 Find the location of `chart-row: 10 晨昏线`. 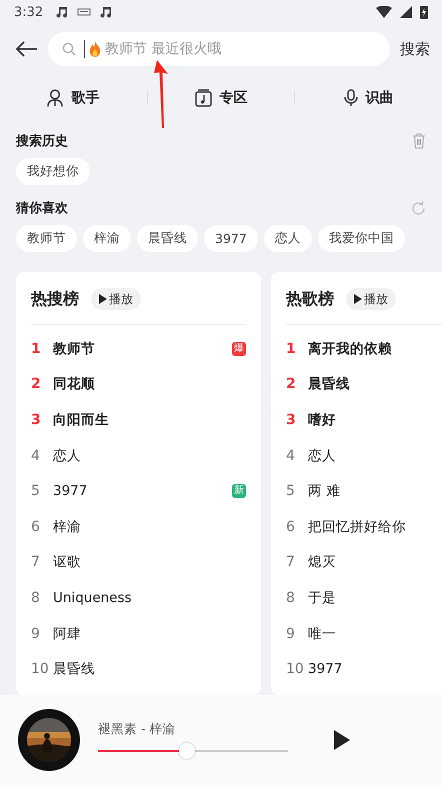

chart-row: 10 晨昏线 is located at coordinates (138, 669).